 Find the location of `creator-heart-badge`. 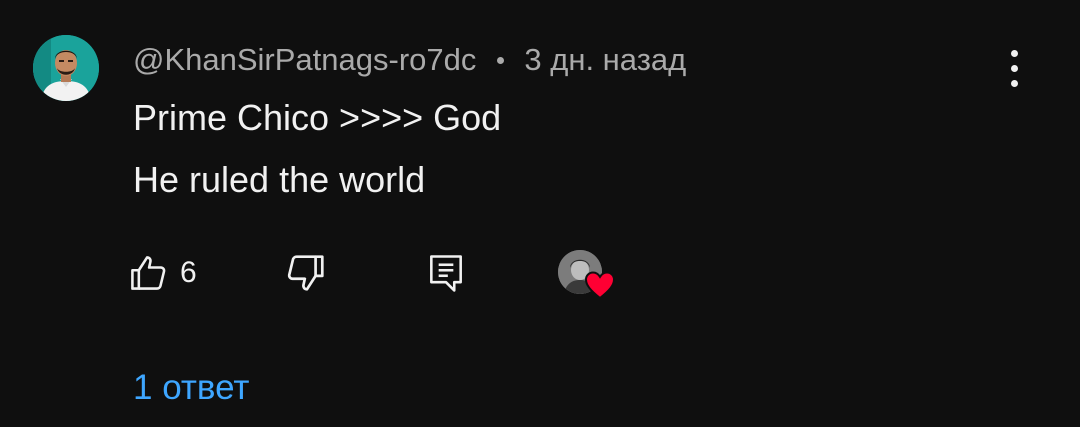

creator-heart-badge is located at coordinates (587, 276).